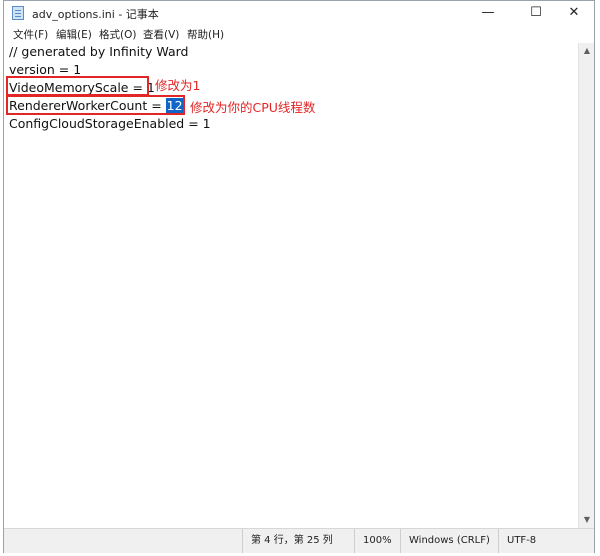 The height and width of the screenshot is (556, 600). What do you see at coordinates (205, 34) in the screenshot?
I see `menu-help: 帮助(H)` at bounding box center [205, 34].